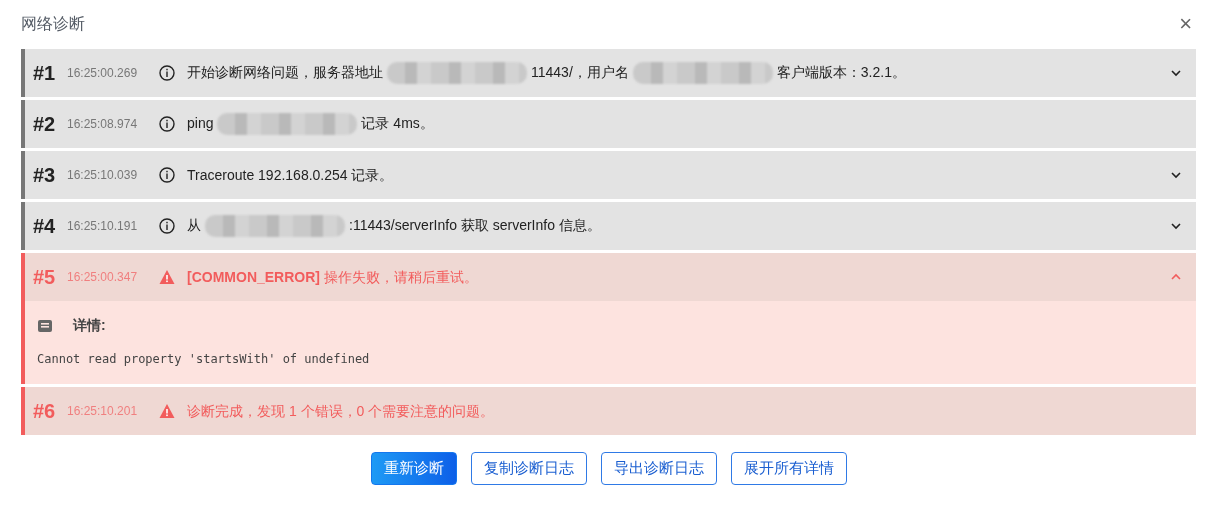  What do you see at coordinates (290, 174) in the screenshot?
I see `message-text: Traceroute 192.168.0.254 记录。` at bounding box center [290, 174].